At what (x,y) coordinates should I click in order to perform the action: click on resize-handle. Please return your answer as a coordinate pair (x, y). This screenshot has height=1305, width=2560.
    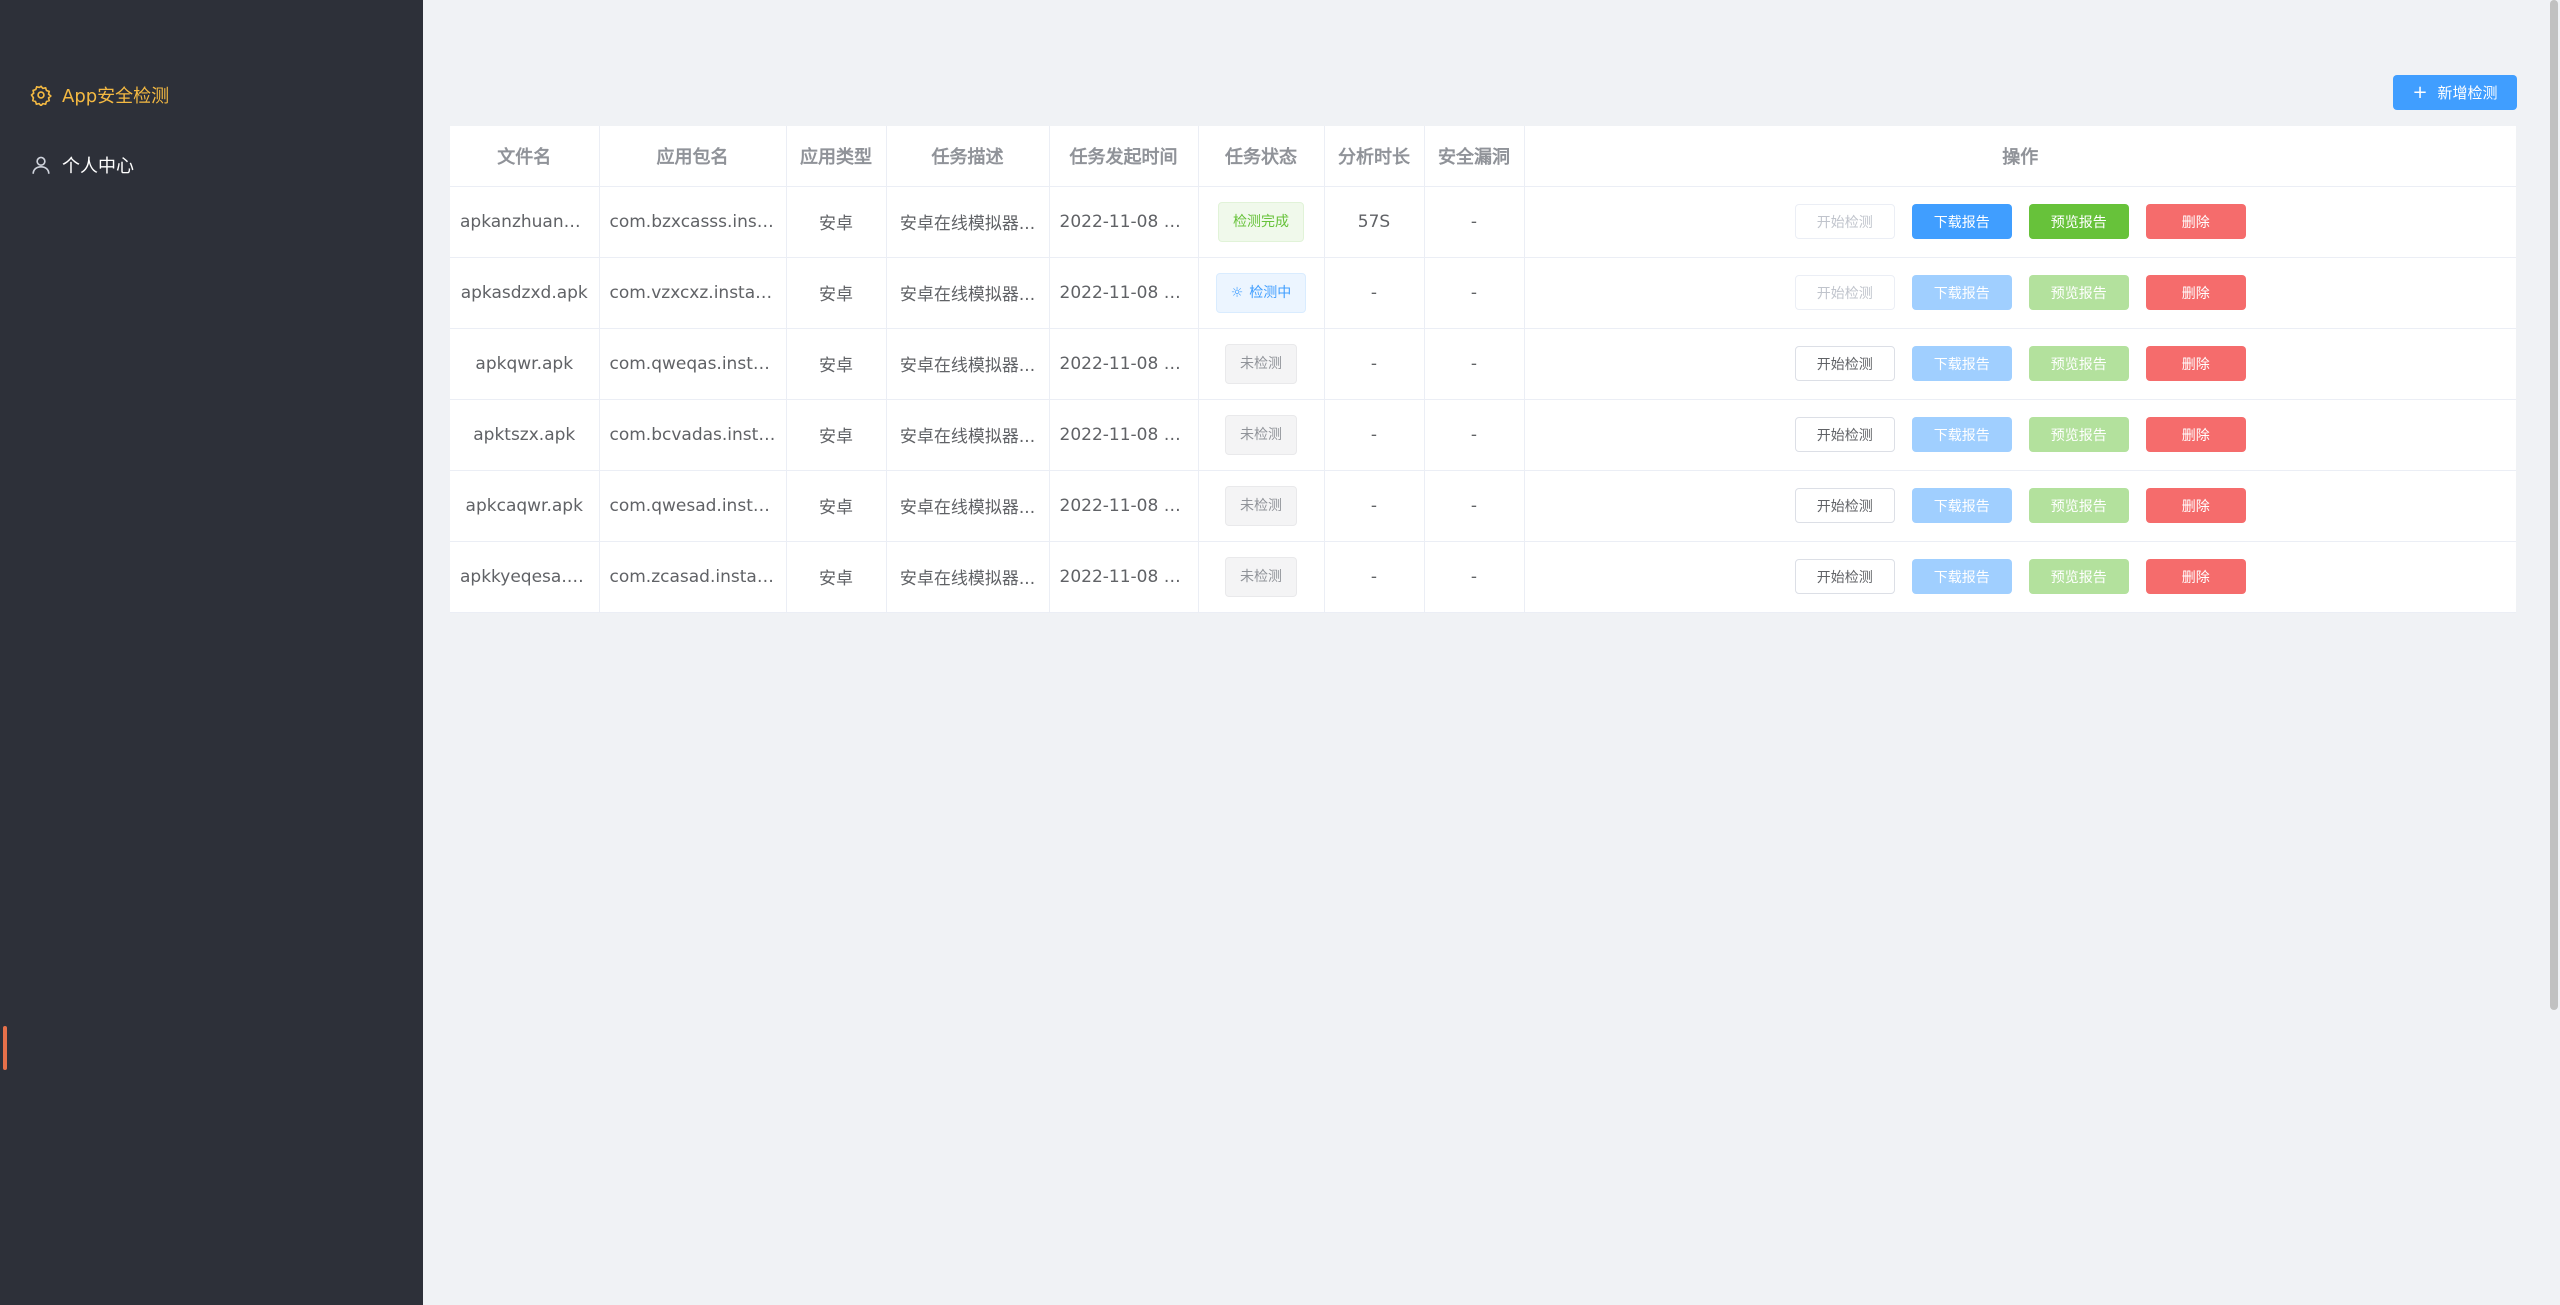
    Looking at the image, I should click on (5, 1048).